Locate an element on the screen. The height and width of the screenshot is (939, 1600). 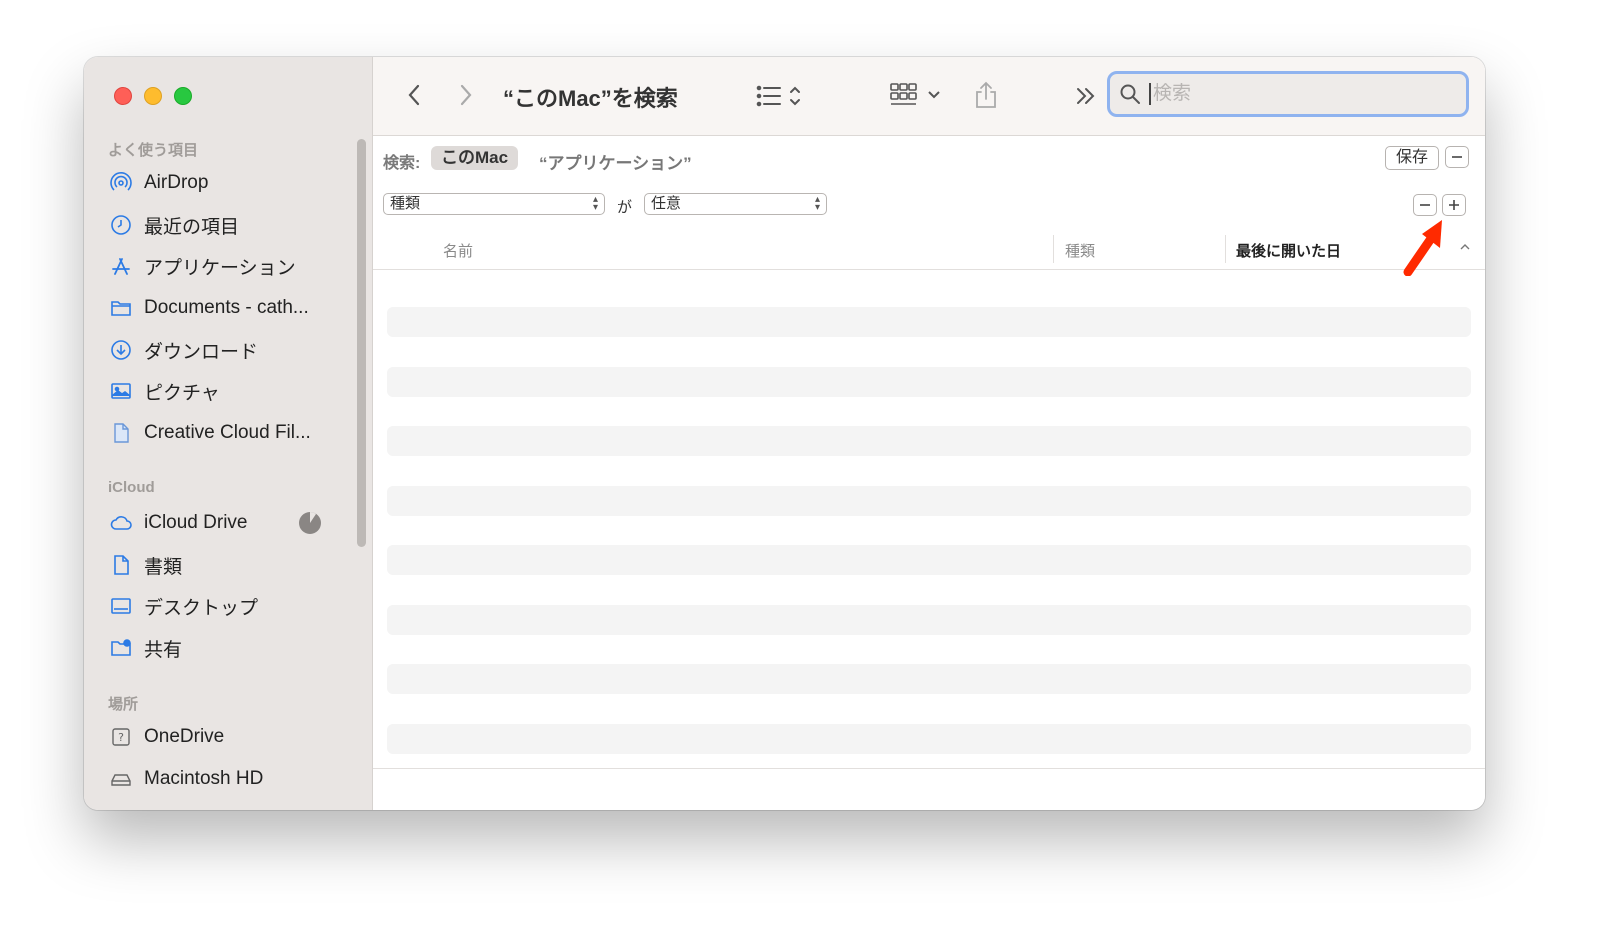
close-button is located at coordinates (123, 96).